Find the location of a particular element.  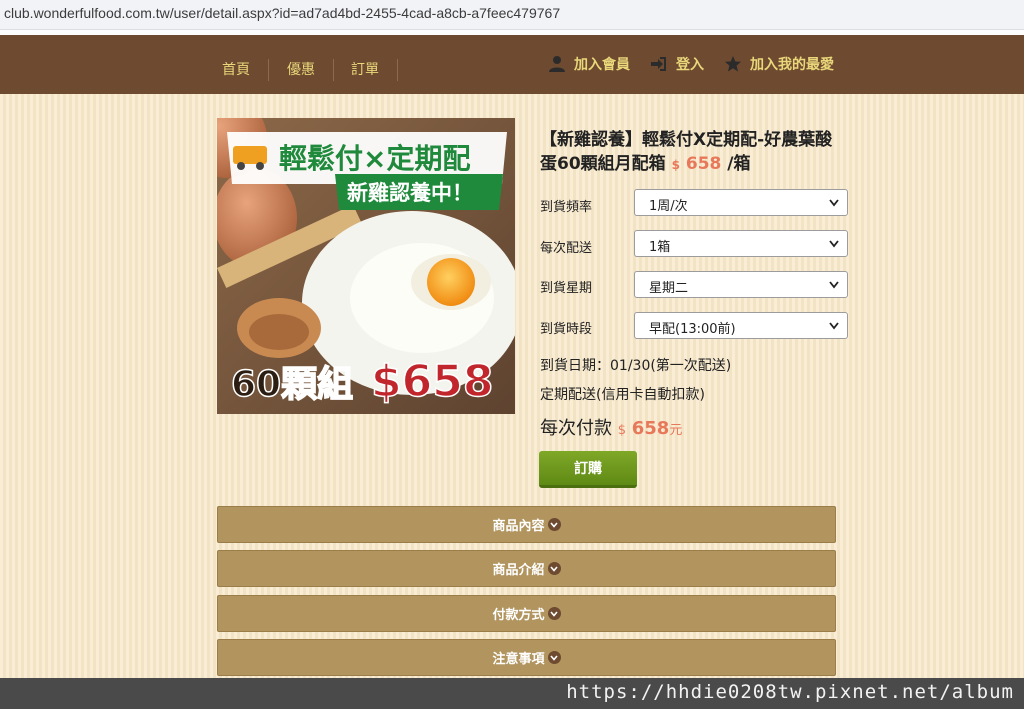

user-icon is located at coordinates (557, 64).